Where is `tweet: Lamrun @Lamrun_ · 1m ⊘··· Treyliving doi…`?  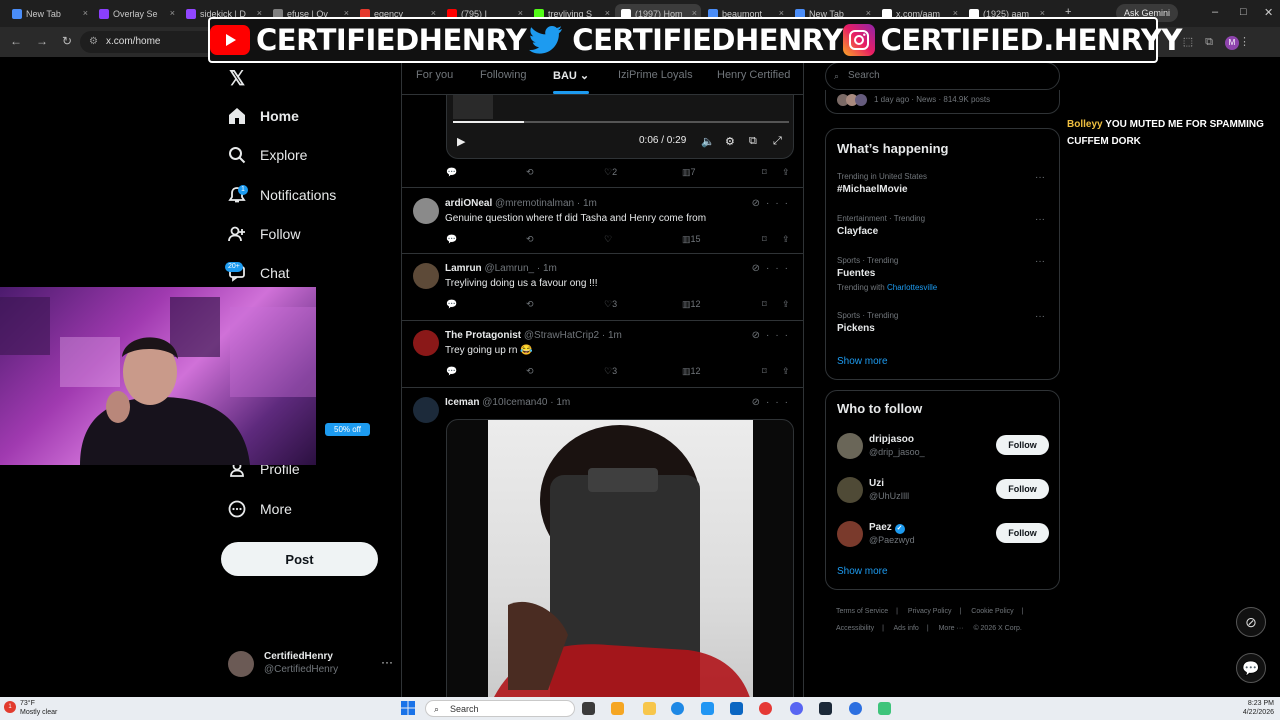
tweet: Lamrun @Lamrun_ · 1m ⊘··· Treyliving doi… is located at coordinates (602, 287).